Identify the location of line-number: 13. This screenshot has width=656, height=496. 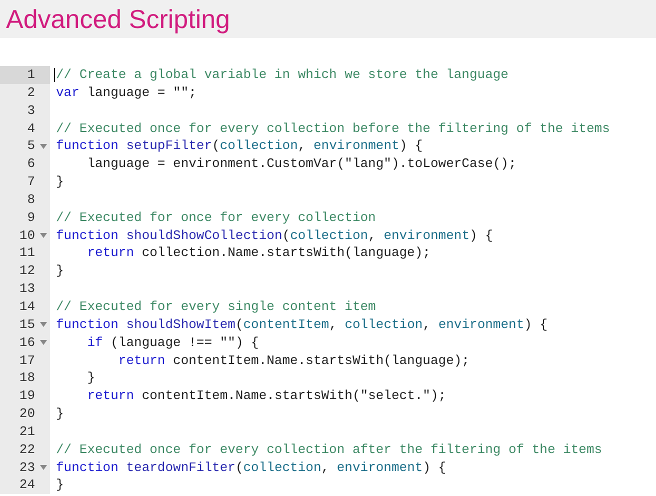
(27, 289).